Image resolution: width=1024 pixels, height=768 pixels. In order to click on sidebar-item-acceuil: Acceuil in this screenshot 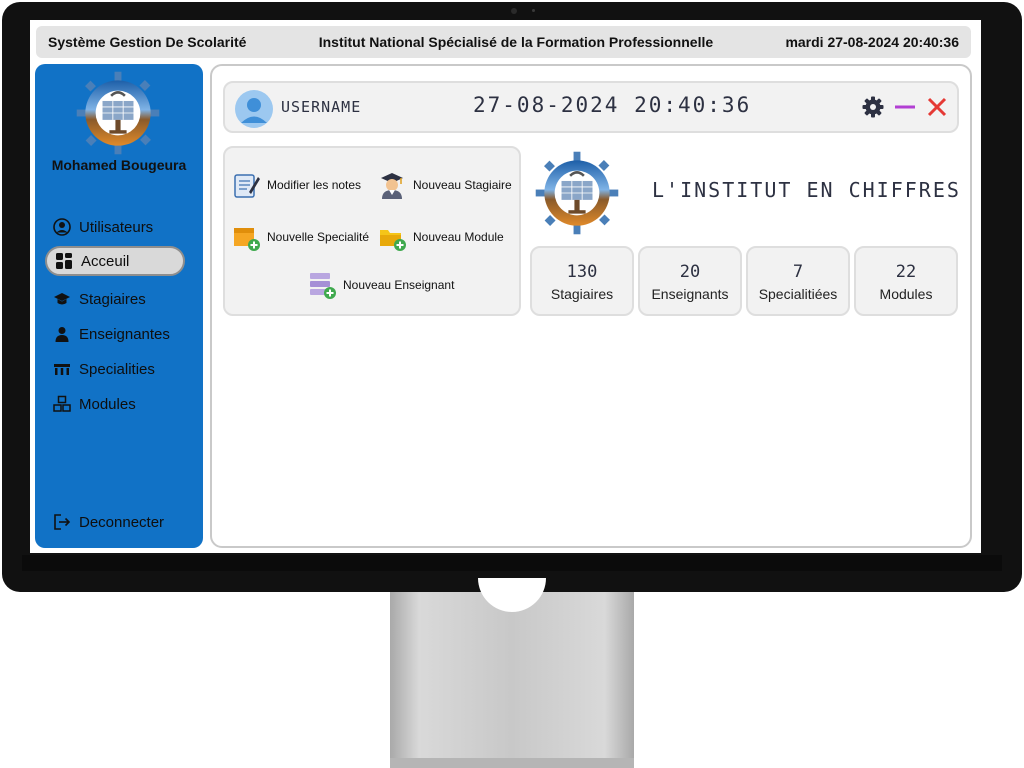, I will do `click(115, 261)`.